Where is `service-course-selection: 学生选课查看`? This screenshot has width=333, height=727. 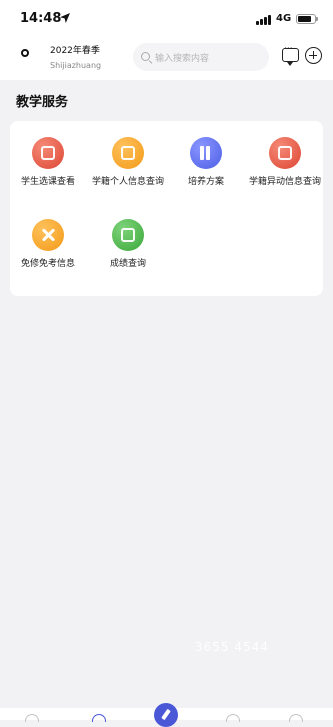 service-course-selection: 学生选课查看 is located at coordinates (48, 162).